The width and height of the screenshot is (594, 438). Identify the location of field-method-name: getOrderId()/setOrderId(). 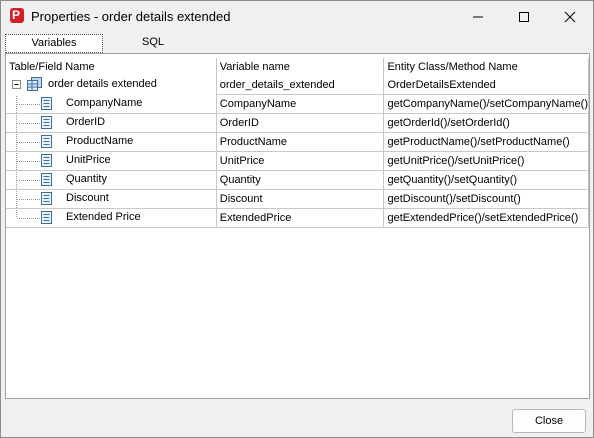
(486, 123).